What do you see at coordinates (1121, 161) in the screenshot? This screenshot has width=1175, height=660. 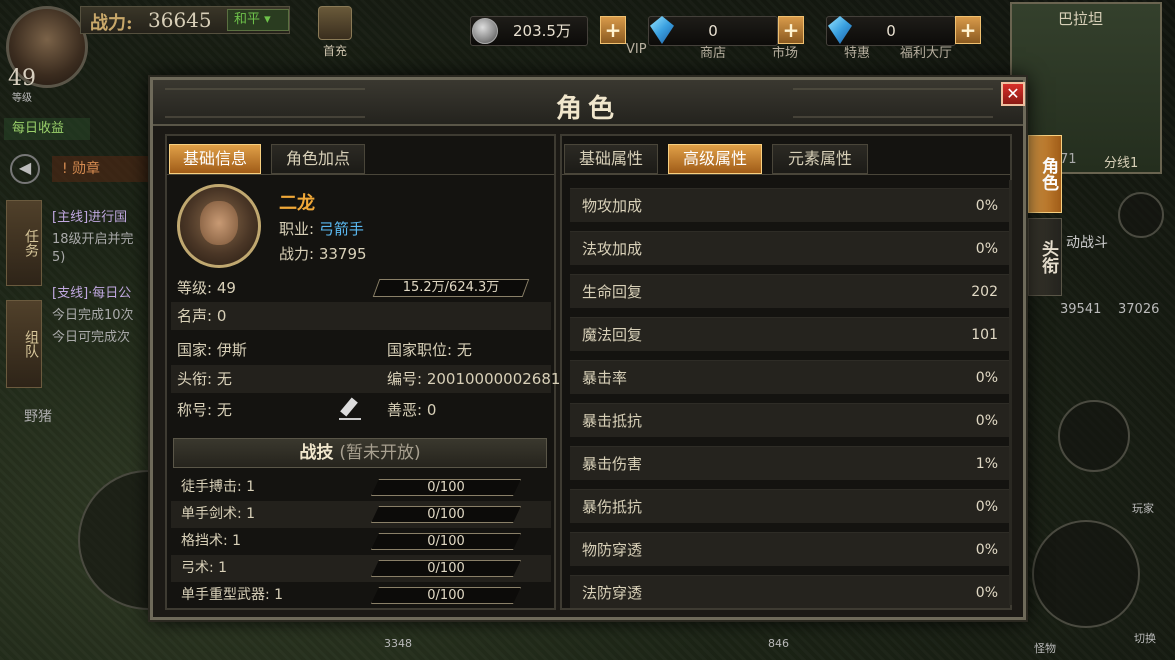 I see `server-line: 分线1` at bounding box center [1121, 161].